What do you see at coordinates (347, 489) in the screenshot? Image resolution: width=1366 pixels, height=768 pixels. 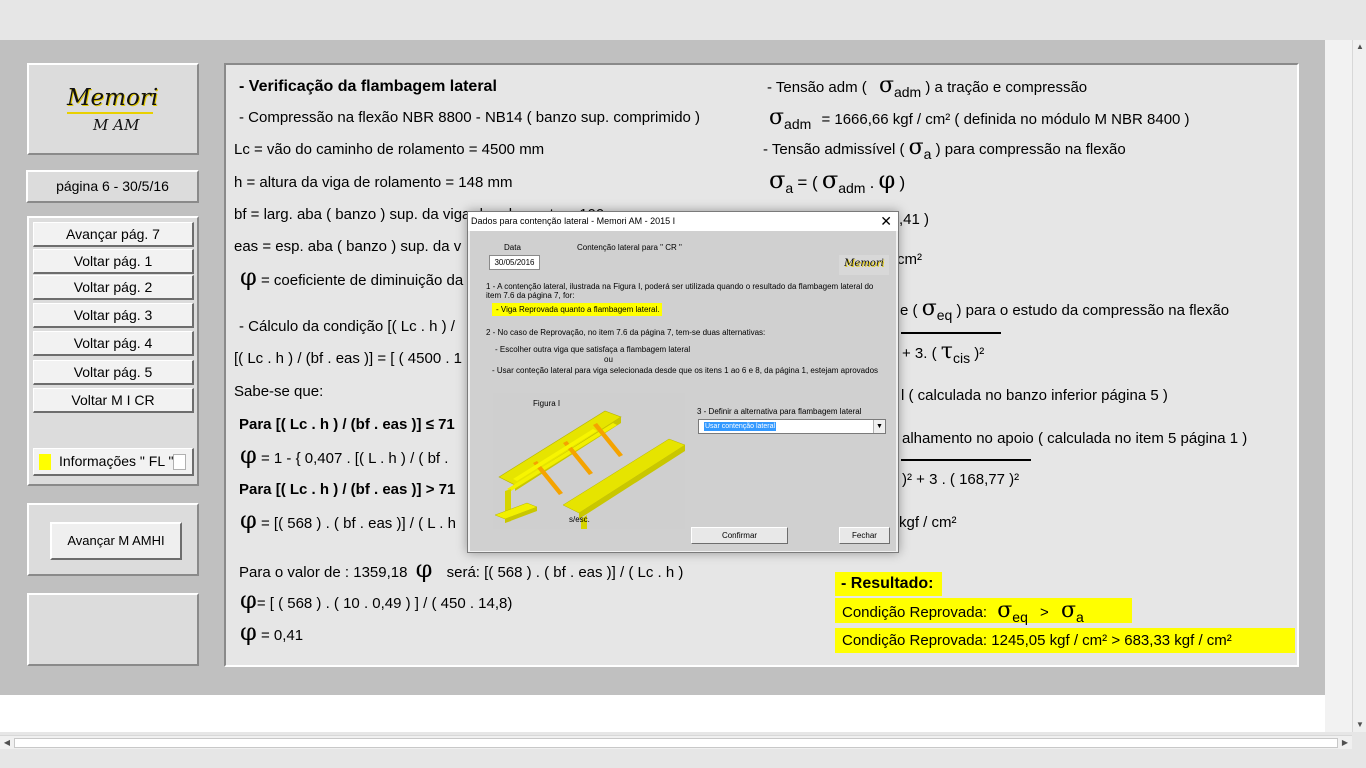 I see `line-para-gt: Para [( Lc . h ) / (bf . eas )] > 71` at bounding box center [347, 489].